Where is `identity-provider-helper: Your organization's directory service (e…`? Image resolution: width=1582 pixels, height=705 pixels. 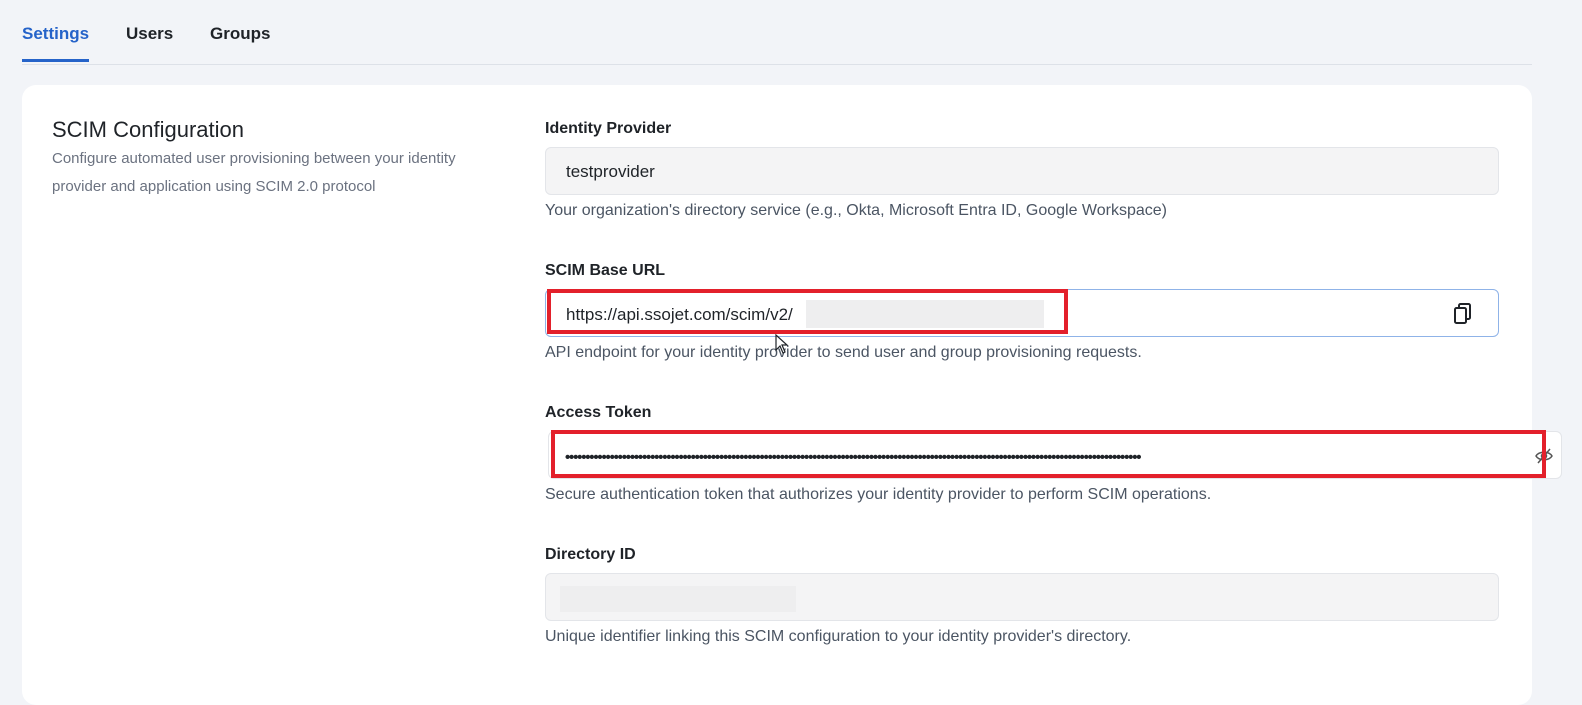 identity-provider-helper: Your organization's directory service (e… is located at coordinates (856, 210).